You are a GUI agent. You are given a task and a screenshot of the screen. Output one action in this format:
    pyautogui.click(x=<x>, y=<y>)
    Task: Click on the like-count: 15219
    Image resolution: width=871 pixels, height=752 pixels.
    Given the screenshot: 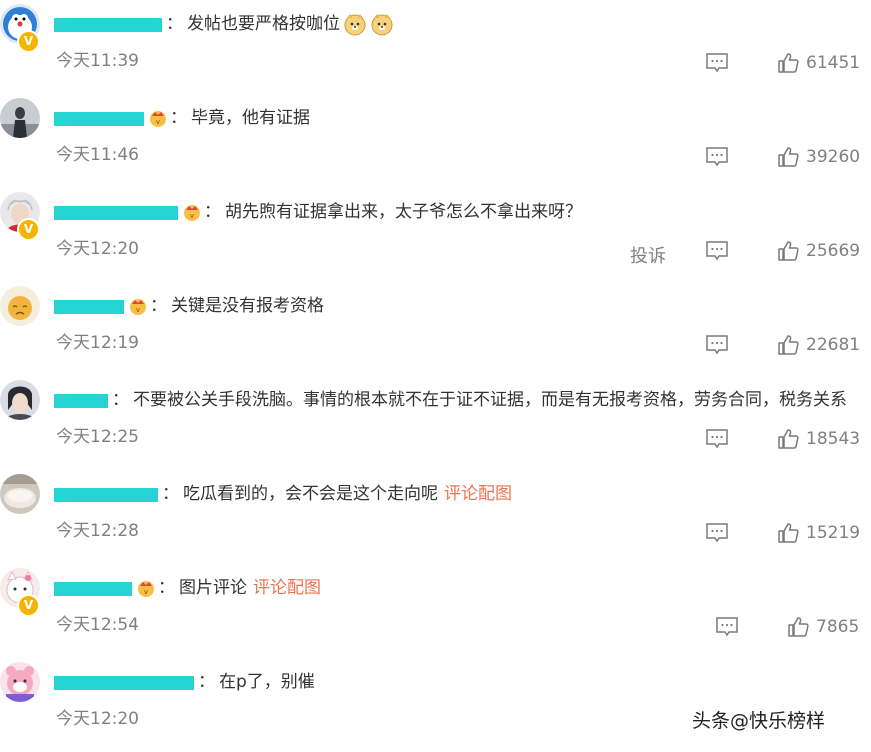 What is the action you would take?
    pyautogui.click(x=833, y=533)
    